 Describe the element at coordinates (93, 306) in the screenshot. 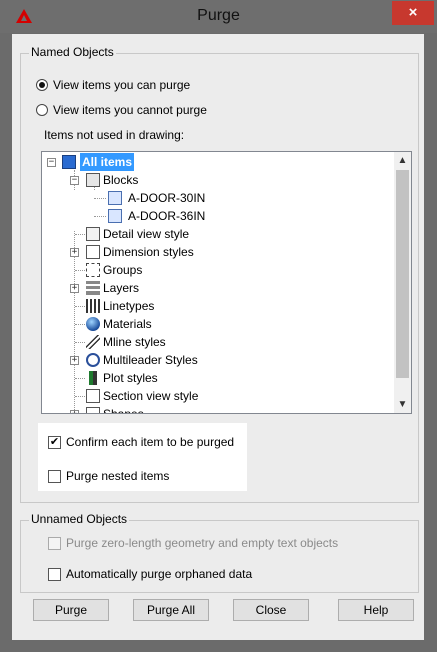

I see `linetypes-icon` at that location.